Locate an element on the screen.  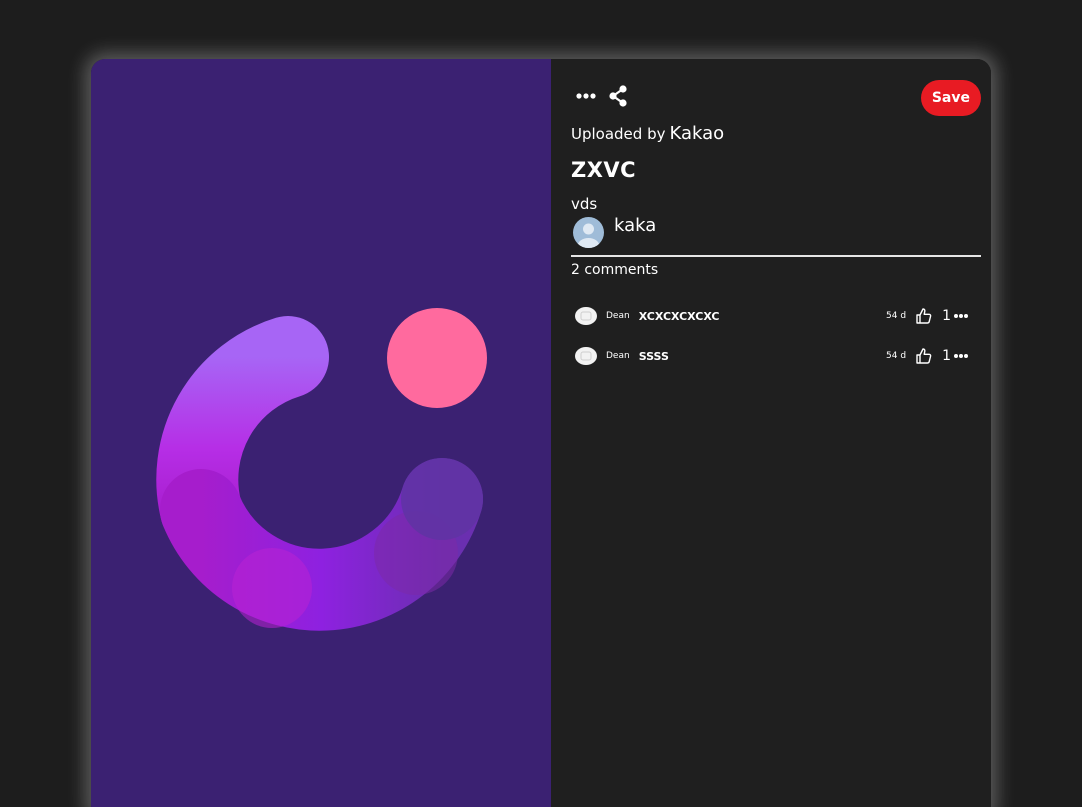
divider is located at coordinates (776, 256).